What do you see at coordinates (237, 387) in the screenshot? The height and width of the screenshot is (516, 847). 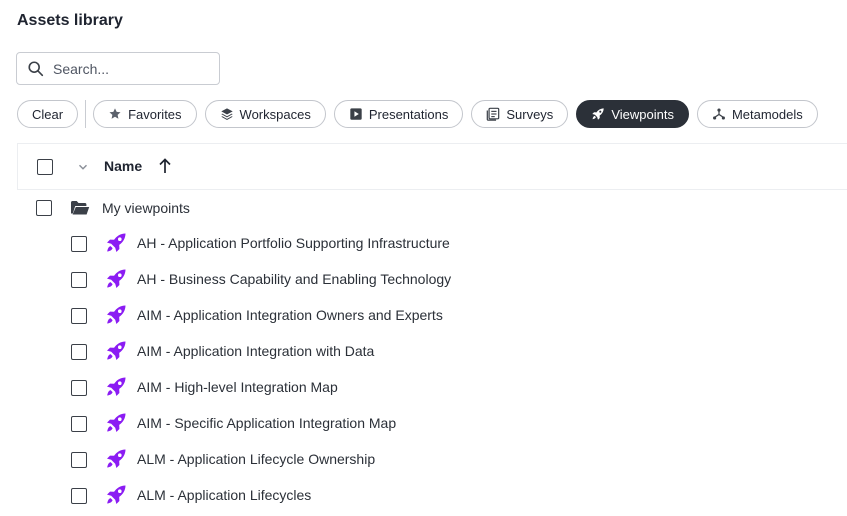 I see `viewpoint-name: AIM - High-level Integration Map` at bounding box center [237, 387].